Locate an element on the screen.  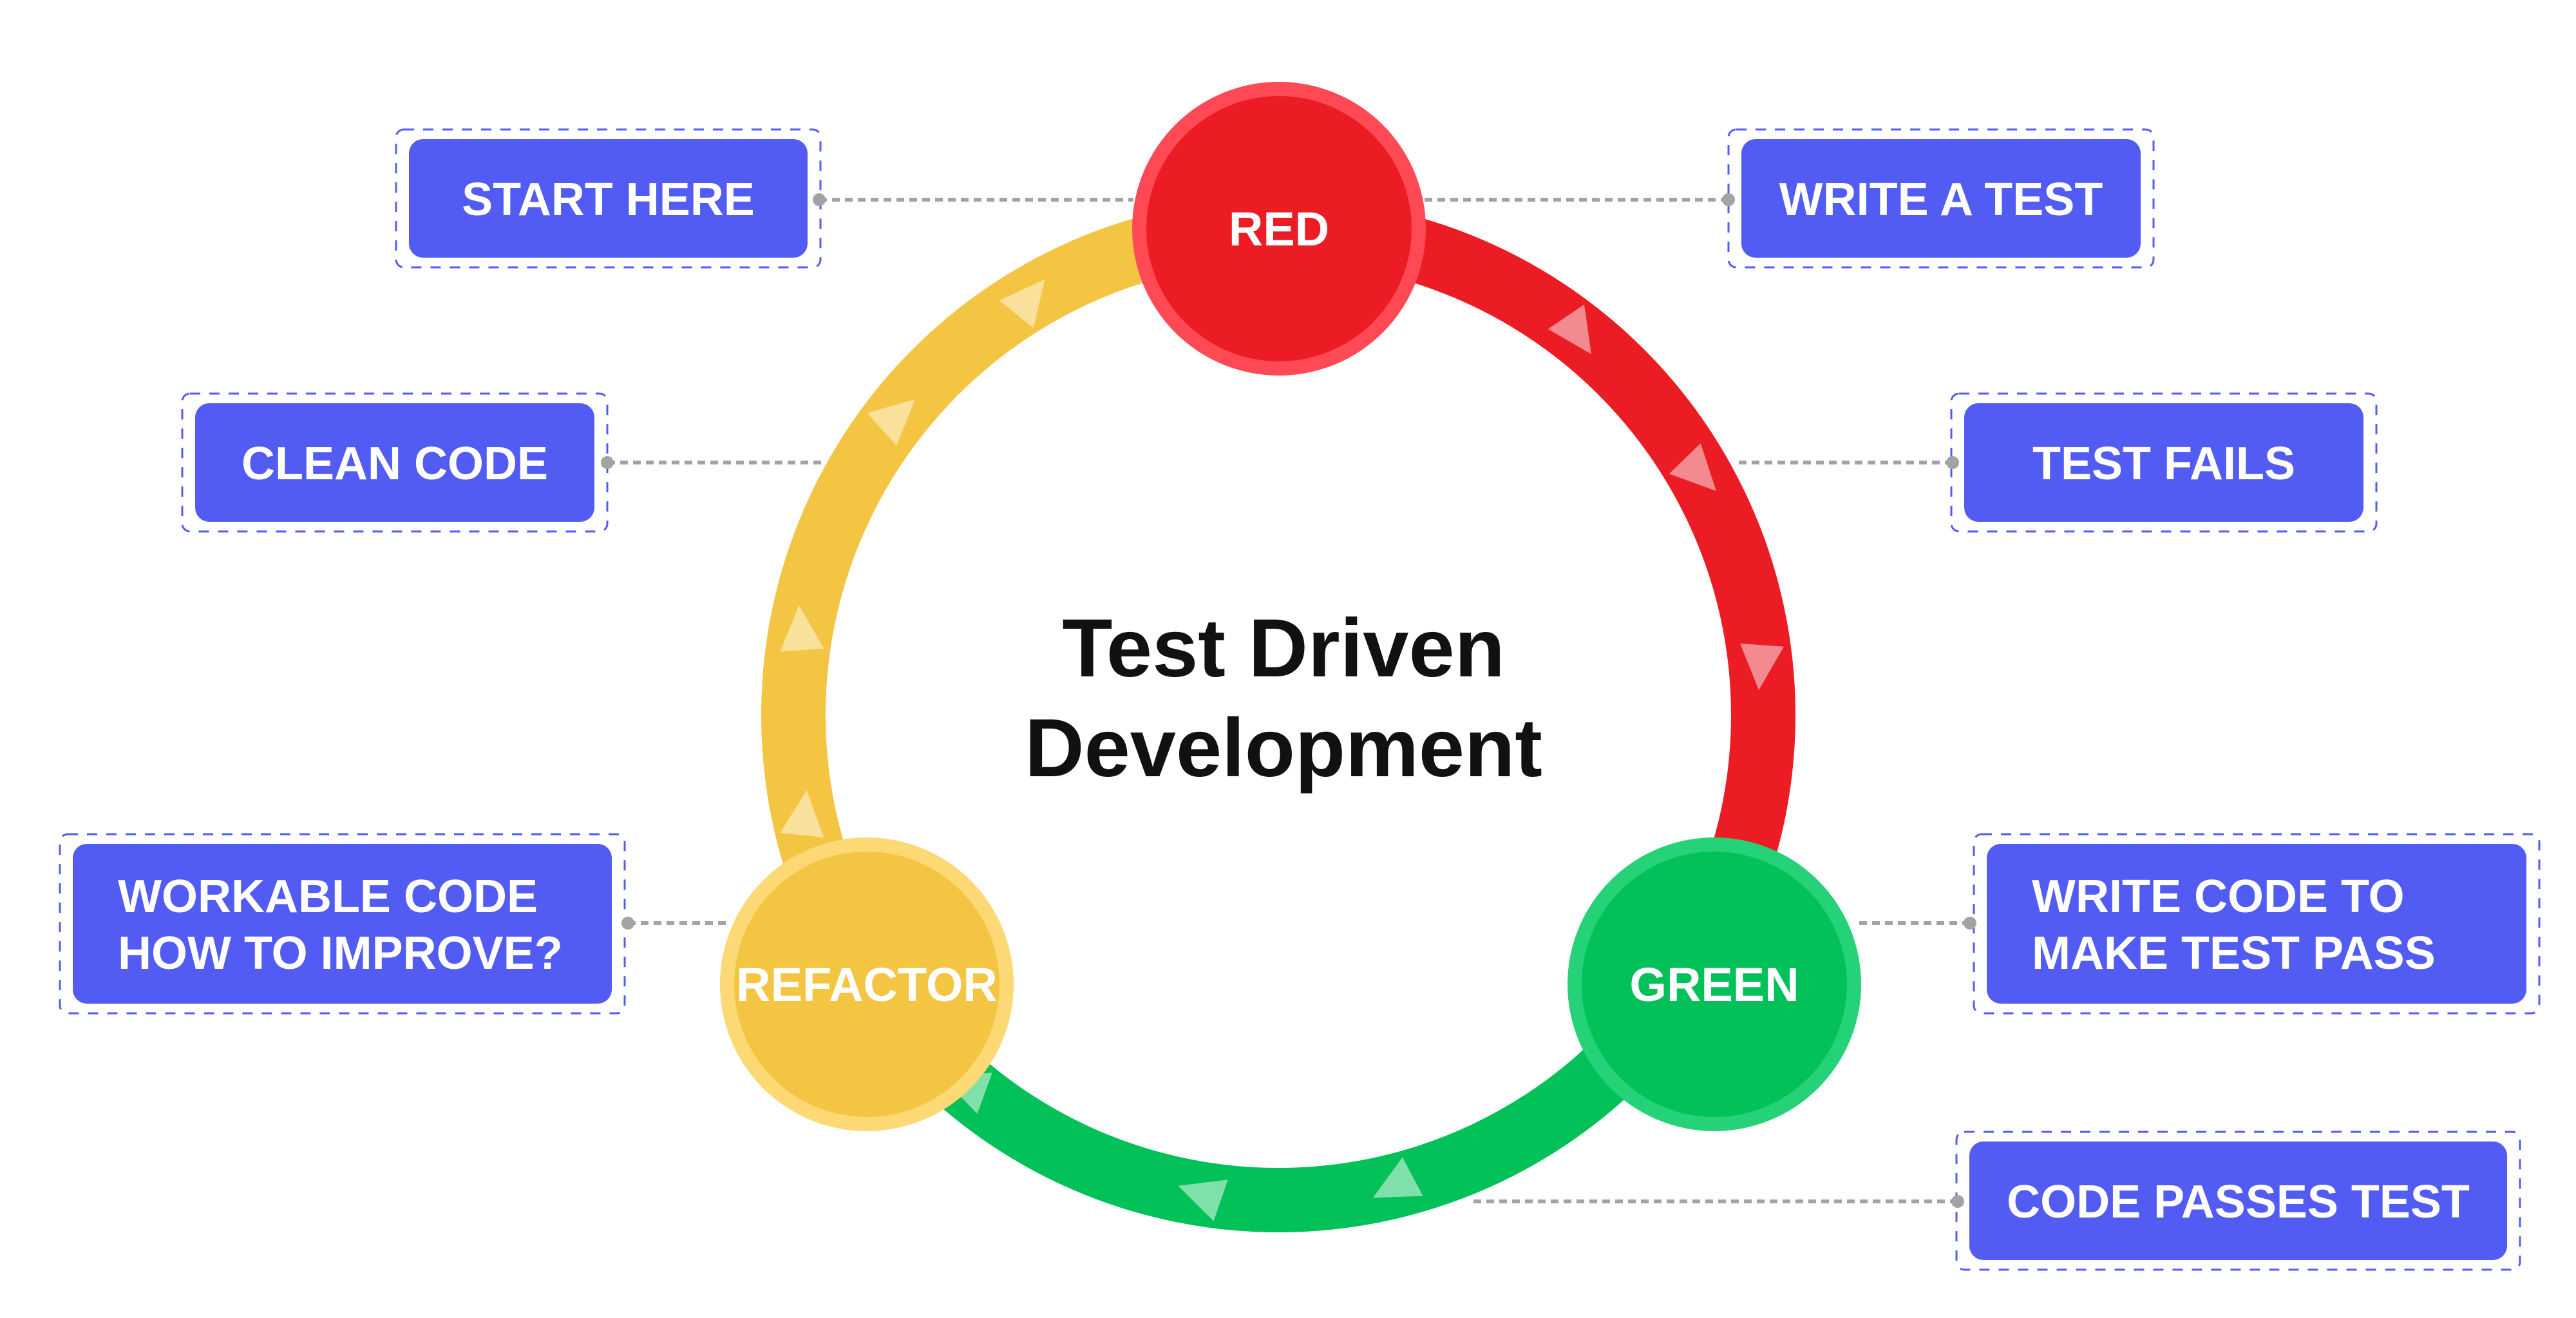
label-text-line: MAKE TEST PASS is located at coordinates (2234, 953).